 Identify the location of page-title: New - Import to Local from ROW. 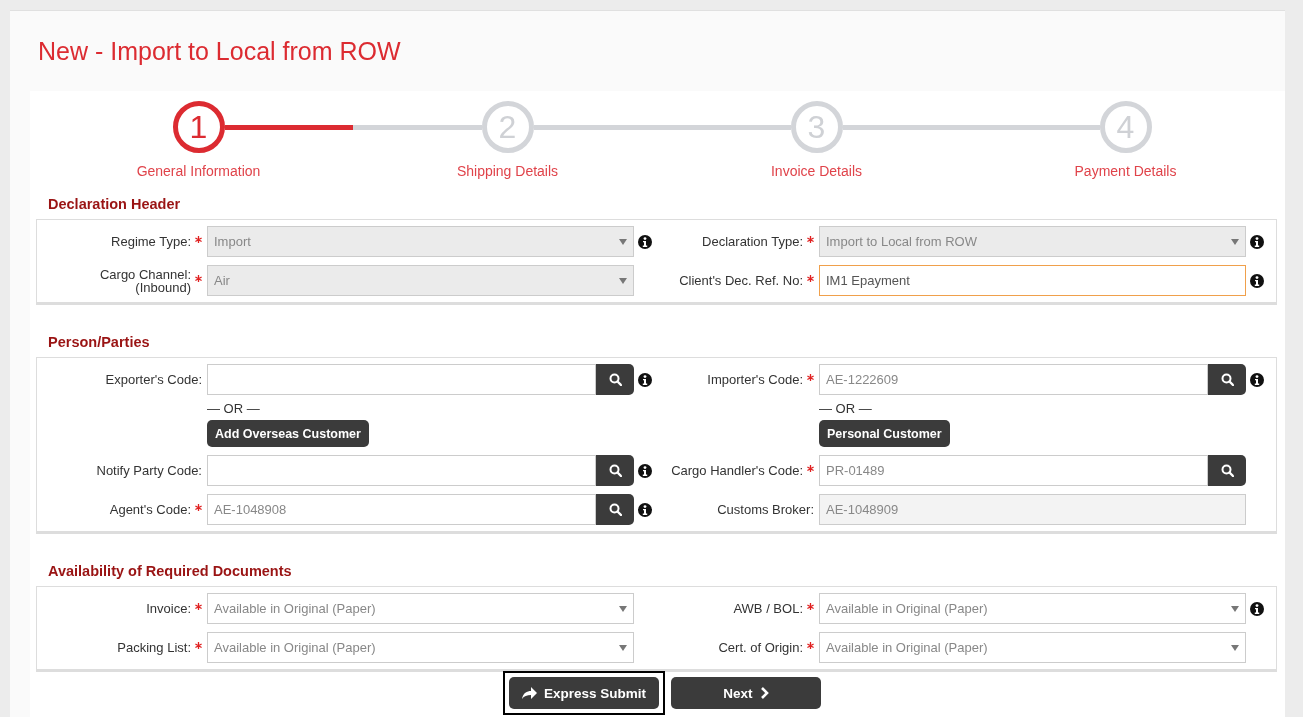
(219, 49).